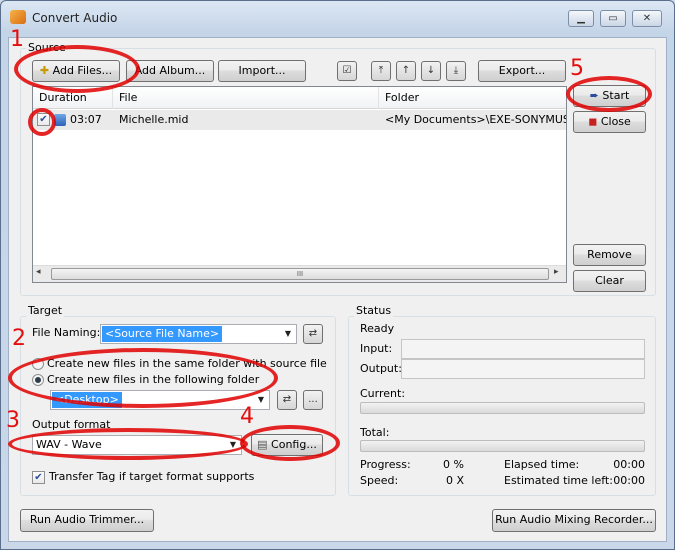 The height and width of the screenshot is (550, 675). What do you see at coordinates (556, 272) in the screenshot?
I see `scroll-right-icon: ▸` at bounding box center [556, 272].